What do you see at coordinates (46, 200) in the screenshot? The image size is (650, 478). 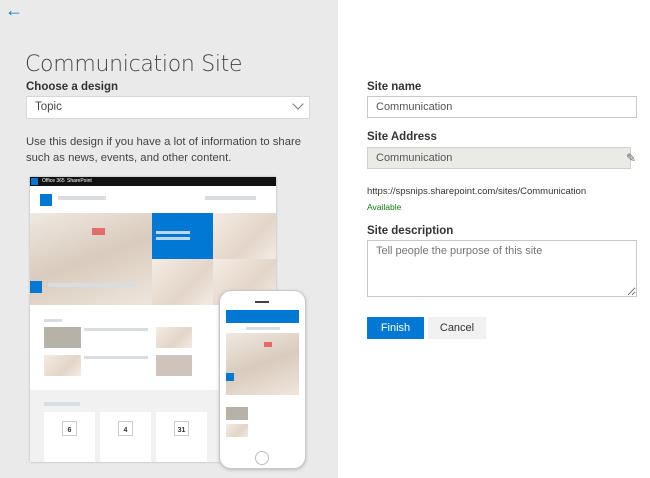 I see `preview-logo` at bounding box center [46, 200].